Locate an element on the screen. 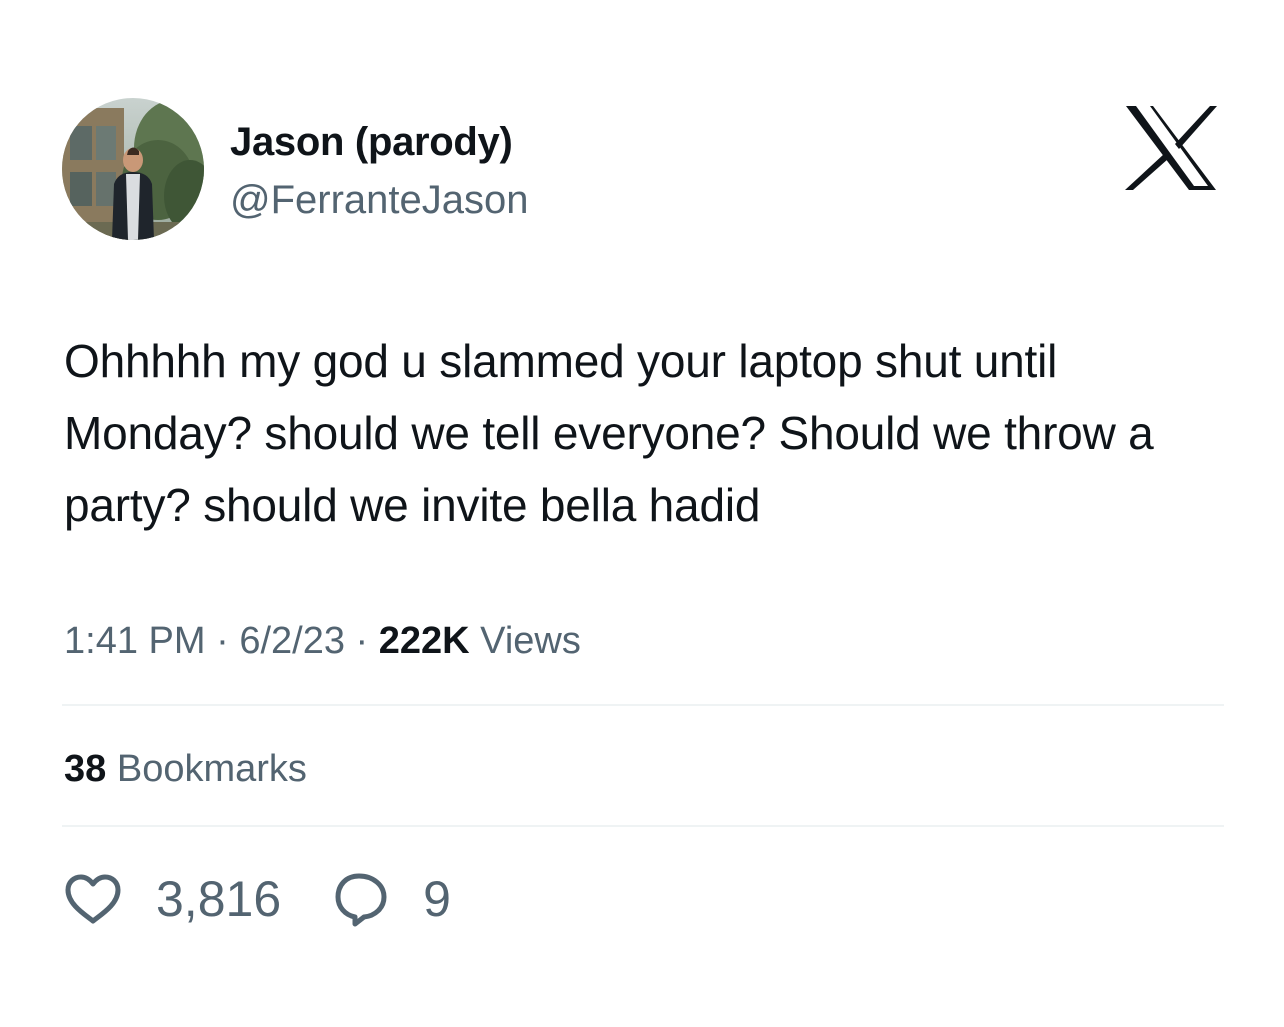 This screenshot has width=1284, height=1027. heart-icon is located at coordinates (93, 899).